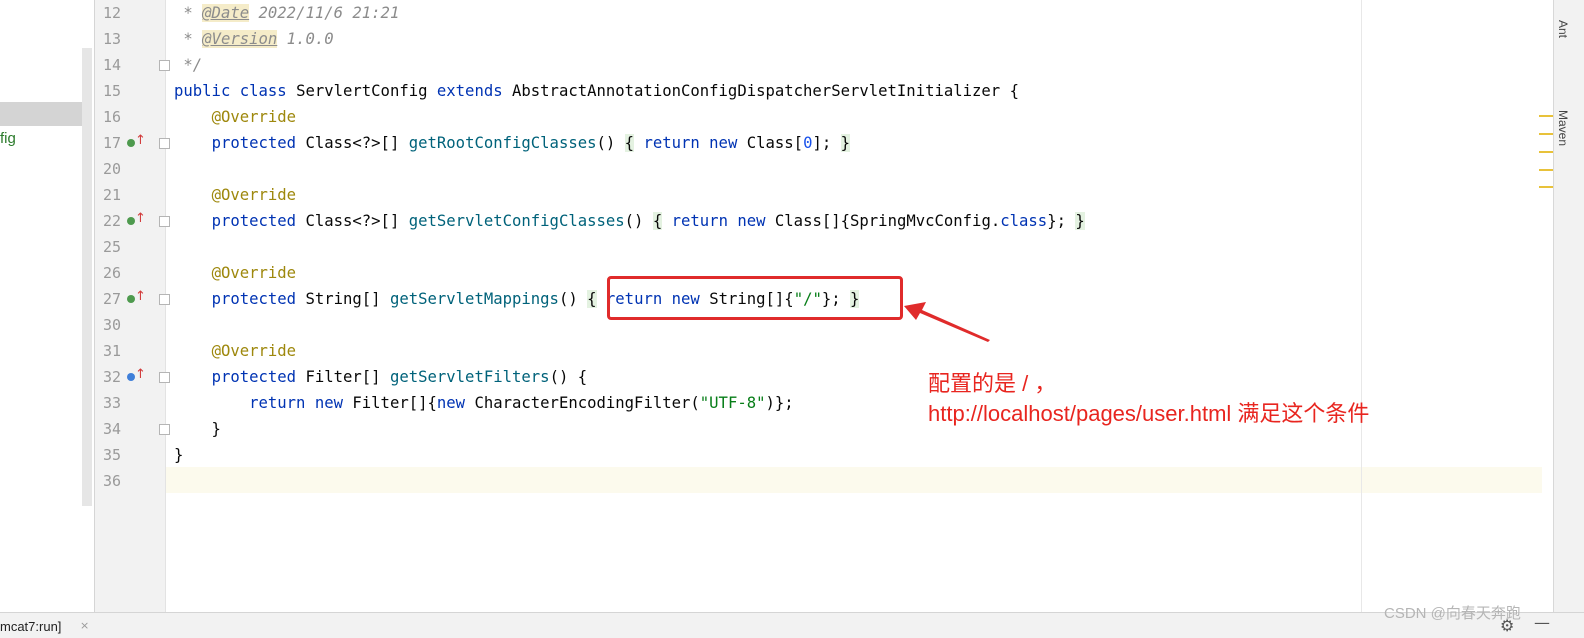  Describe the element at coordinates (30, 626) in the screenshot. I see `run-tab: mcat7:run]` at that location.